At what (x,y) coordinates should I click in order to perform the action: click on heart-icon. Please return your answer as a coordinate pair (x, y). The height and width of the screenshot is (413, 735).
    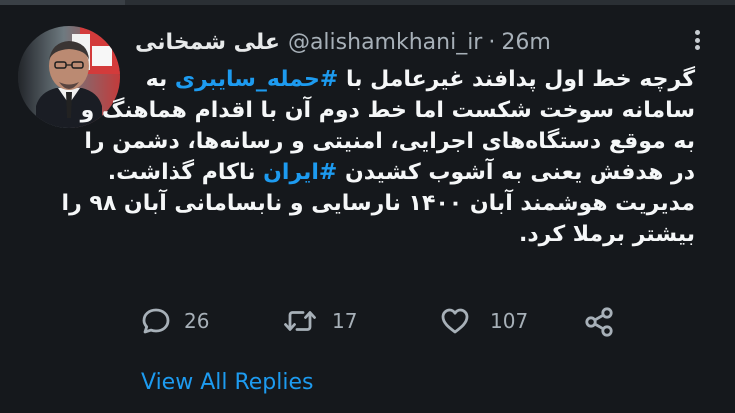
    Looking at the image, I should click on (455, 321).